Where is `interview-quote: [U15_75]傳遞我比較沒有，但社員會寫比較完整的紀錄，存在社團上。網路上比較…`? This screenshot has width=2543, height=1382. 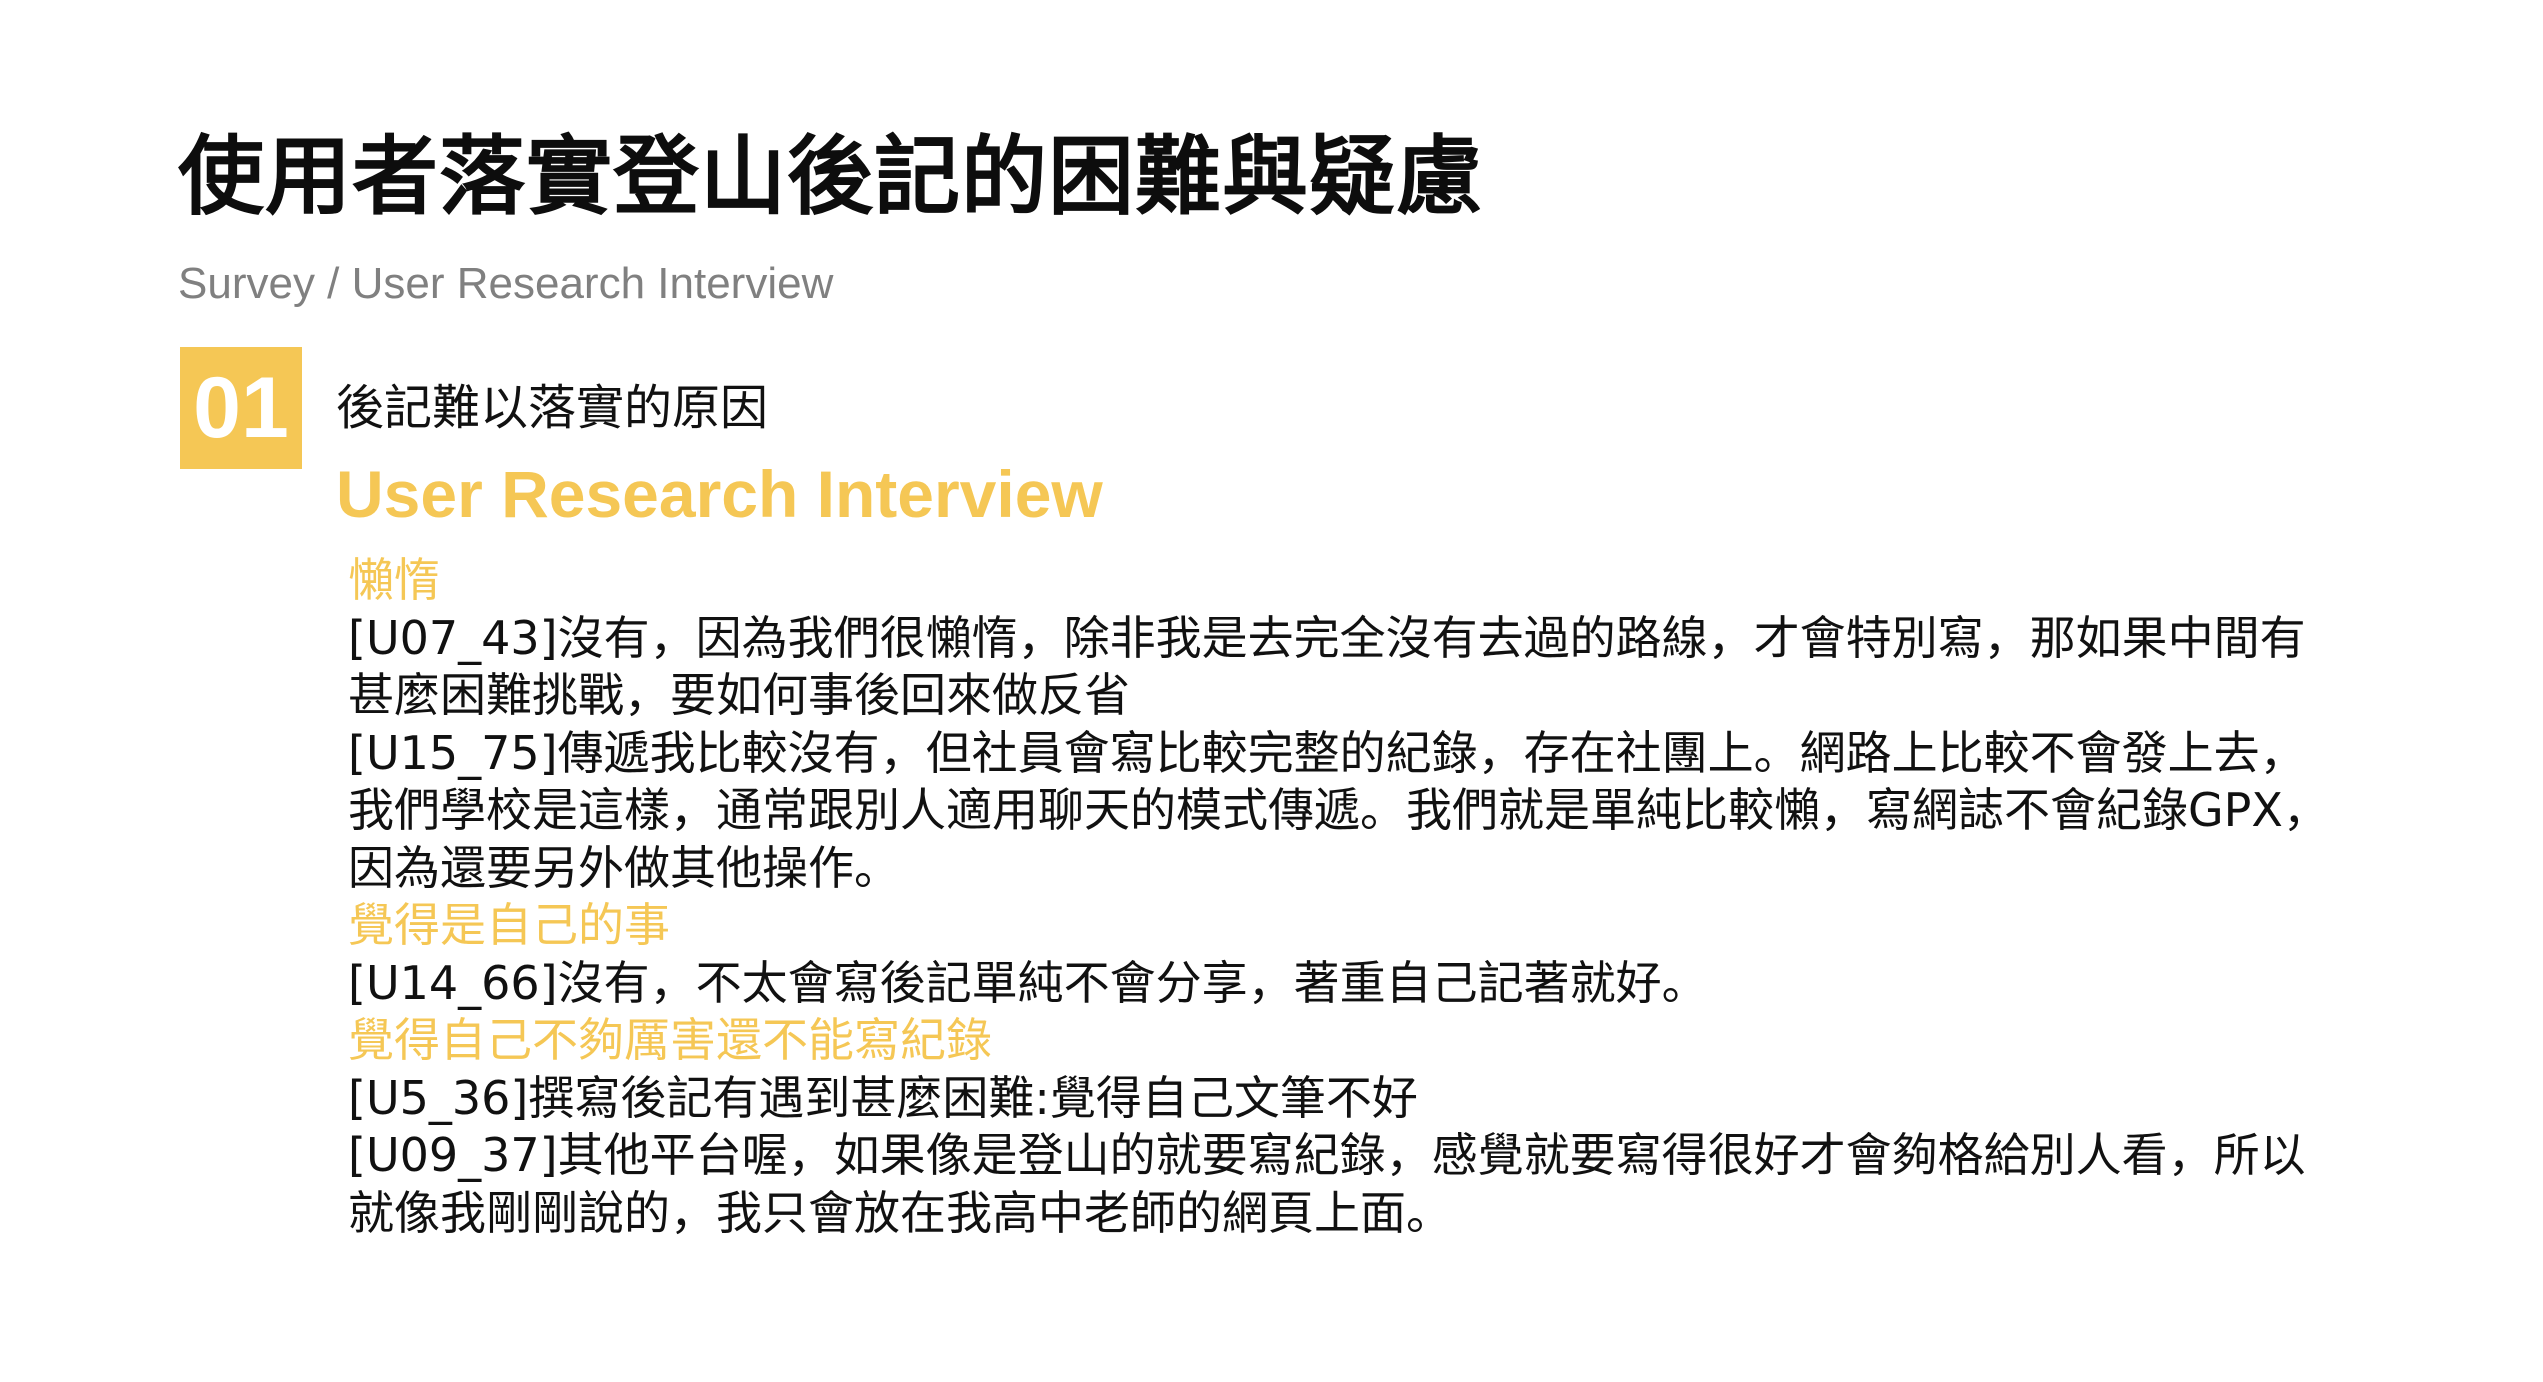 interview-quote: [U15_75]傳遞我比較沒有，但社員會寫比較完整的紀錄，存在社團上。網路上比較… is located at coordinates (1338, 810).